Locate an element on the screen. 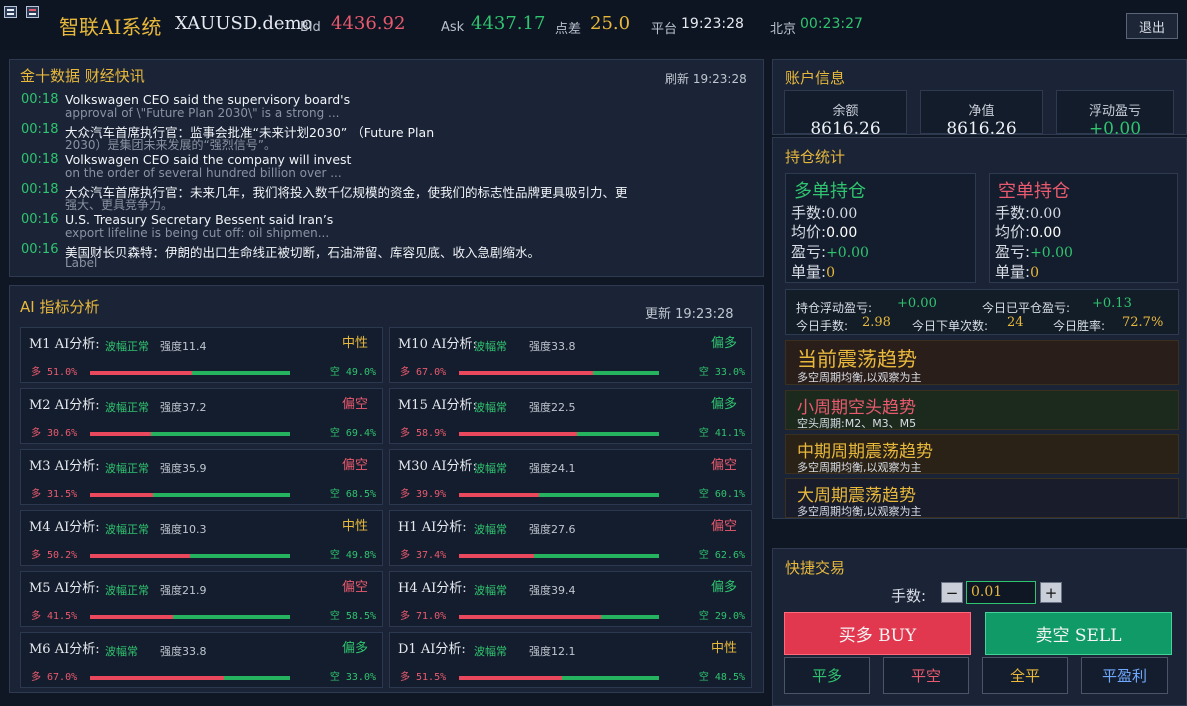 This screenshot has height=706, width=1187. ai-card-short-pct: 空 49.8% is located at coordinates (352, 555).